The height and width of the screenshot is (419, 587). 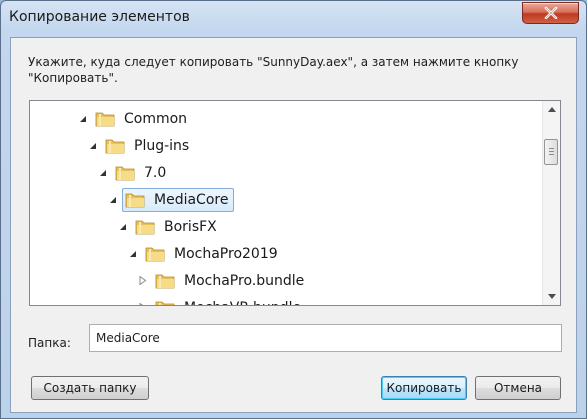 I want to click on tree-item-borisfx: BorisFX, so click(x=170, y=226).